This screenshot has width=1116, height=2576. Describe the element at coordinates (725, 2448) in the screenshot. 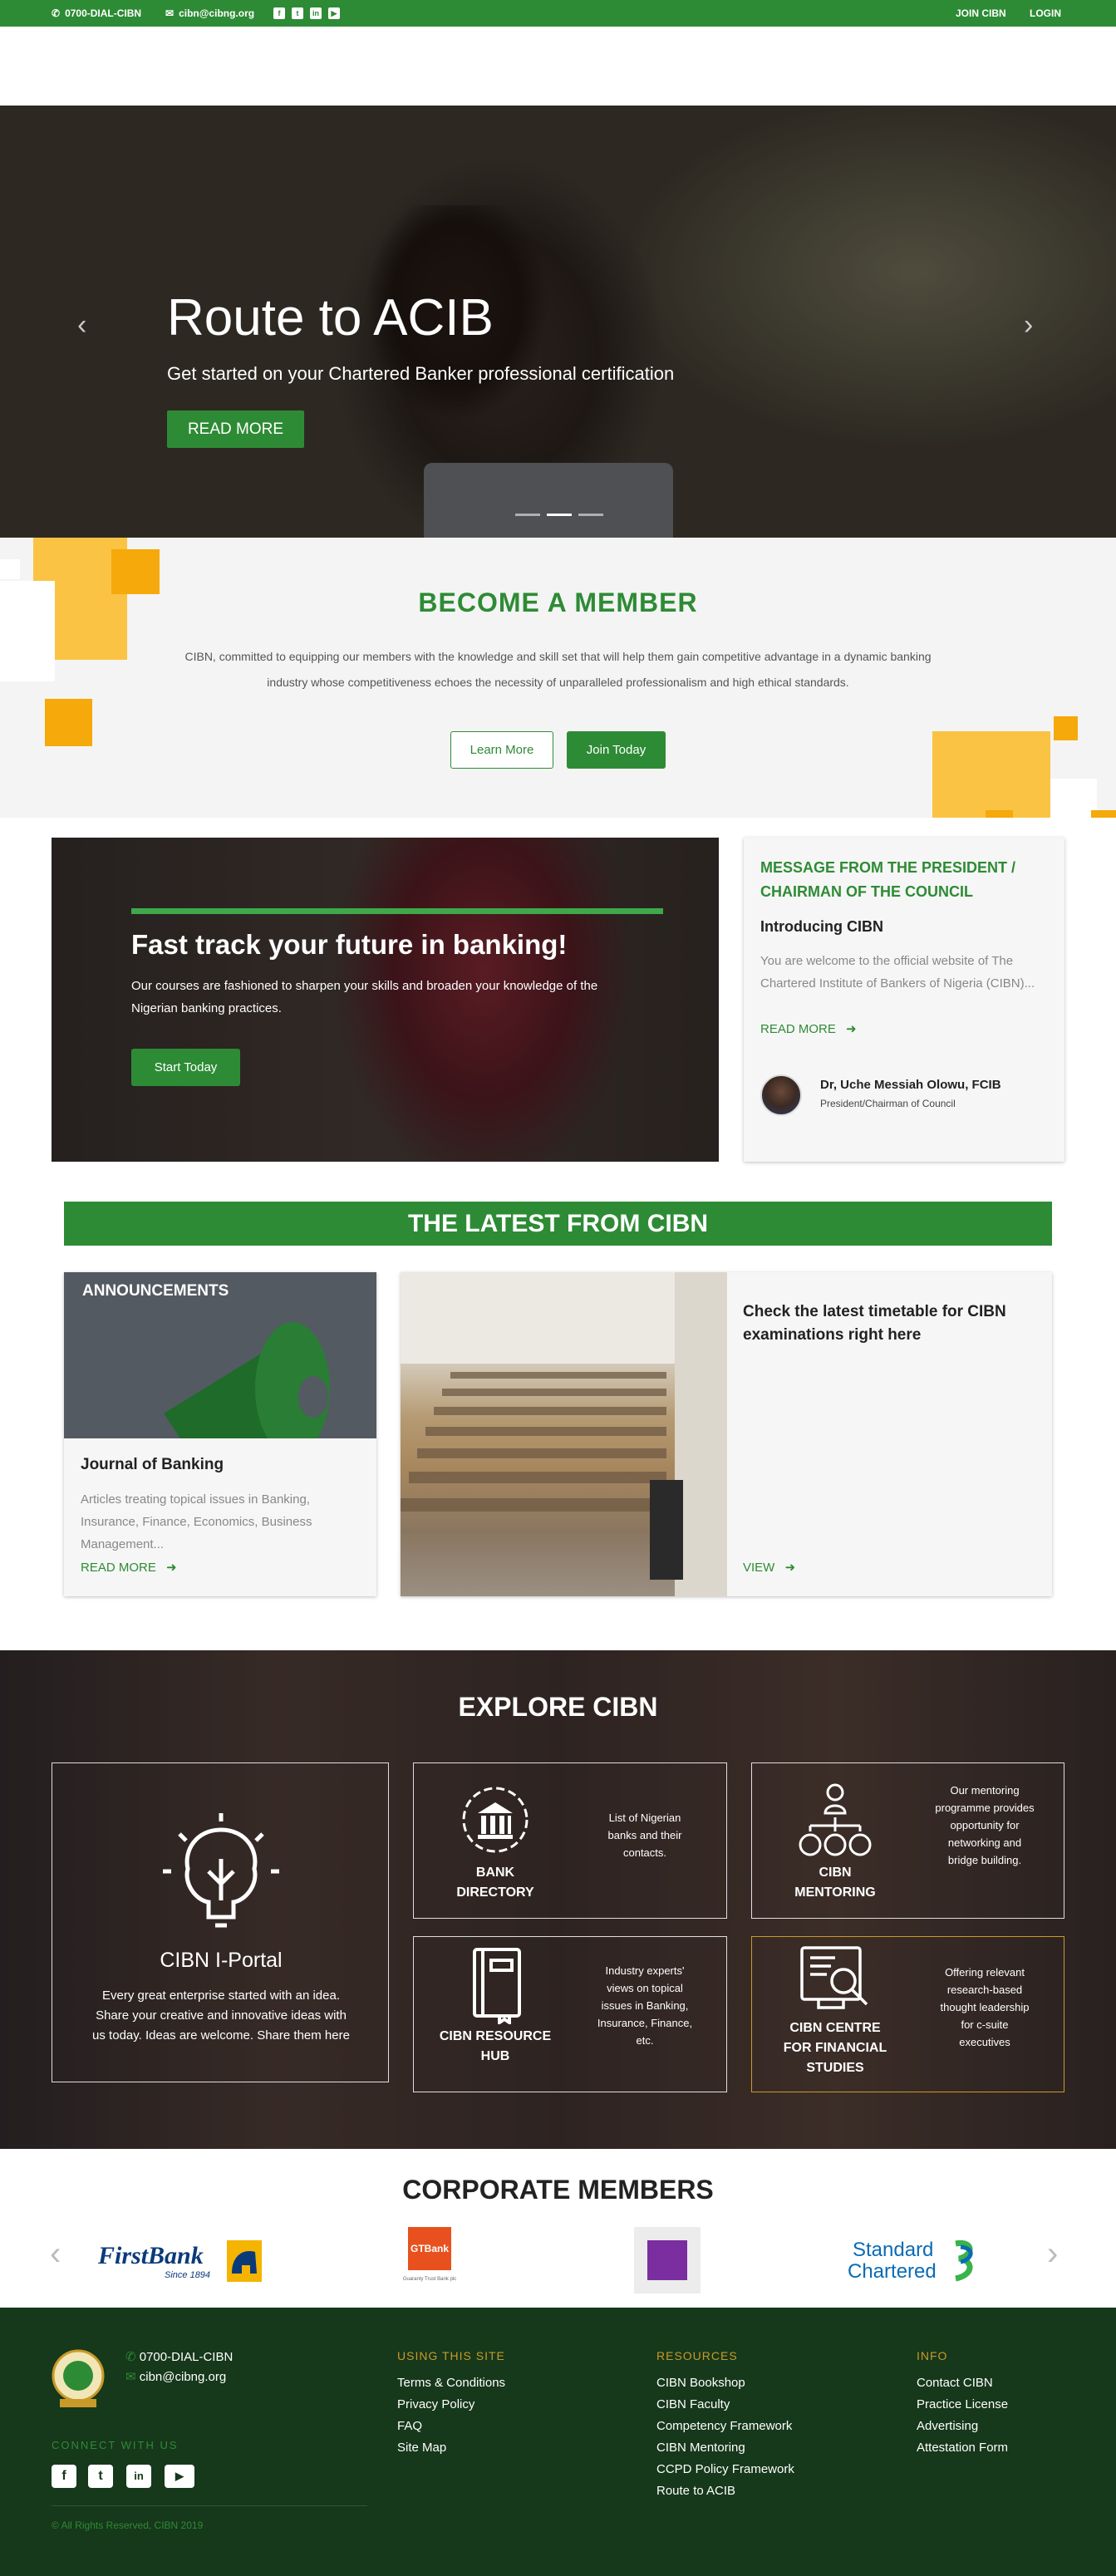

I see `footer-link: CIBN Mentoring` at that location.